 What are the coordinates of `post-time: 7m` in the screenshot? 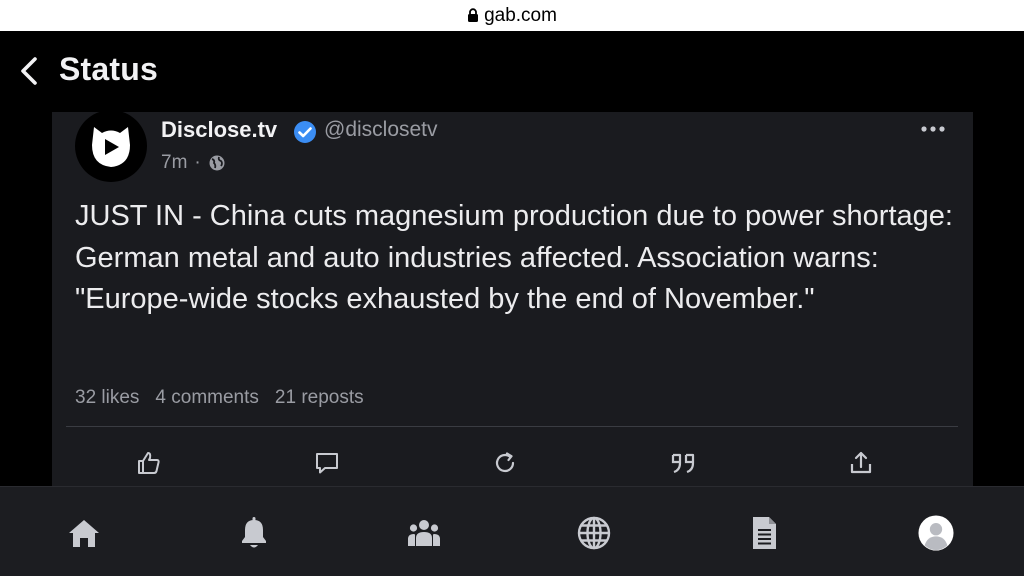 It's located at (174, 163).